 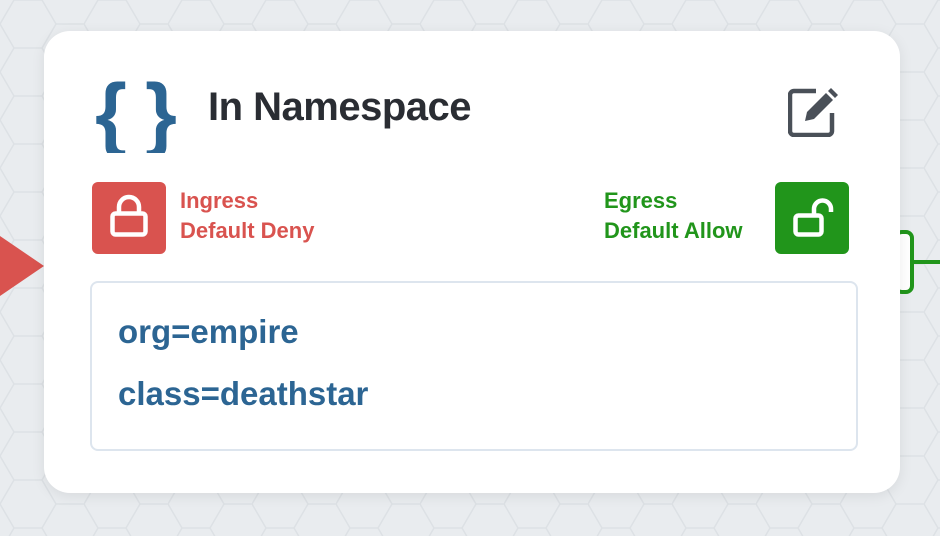 What do you see at coordinates (136, 114) in the screenshot?
I see `namespace-braces-icon: { }` at bounding box center [136, 114].